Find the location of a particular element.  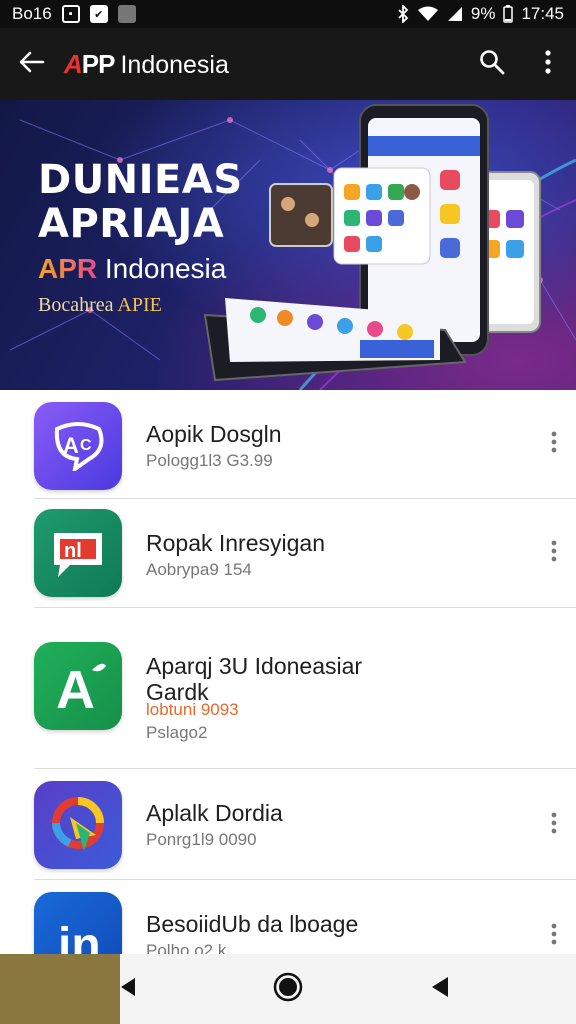

app-icon: AC is located at coordinates (78, 446).